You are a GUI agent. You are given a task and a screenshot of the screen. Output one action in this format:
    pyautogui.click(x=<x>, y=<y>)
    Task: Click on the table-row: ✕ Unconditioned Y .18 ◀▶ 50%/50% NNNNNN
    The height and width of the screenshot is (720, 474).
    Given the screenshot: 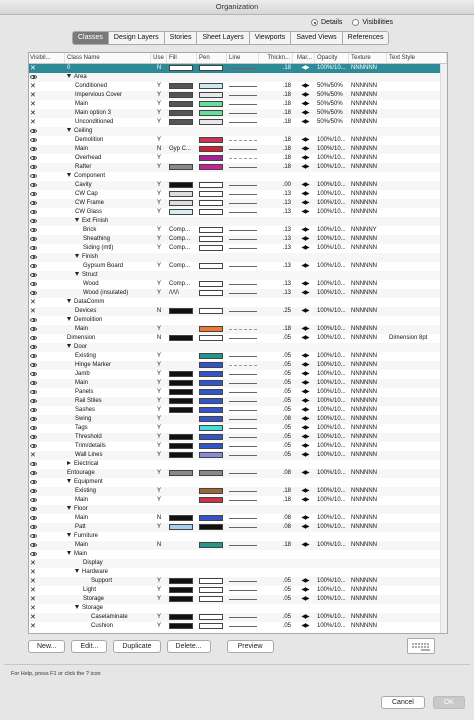 What is the action you would take?
    pyautogui.click(x=238, y=122)
    